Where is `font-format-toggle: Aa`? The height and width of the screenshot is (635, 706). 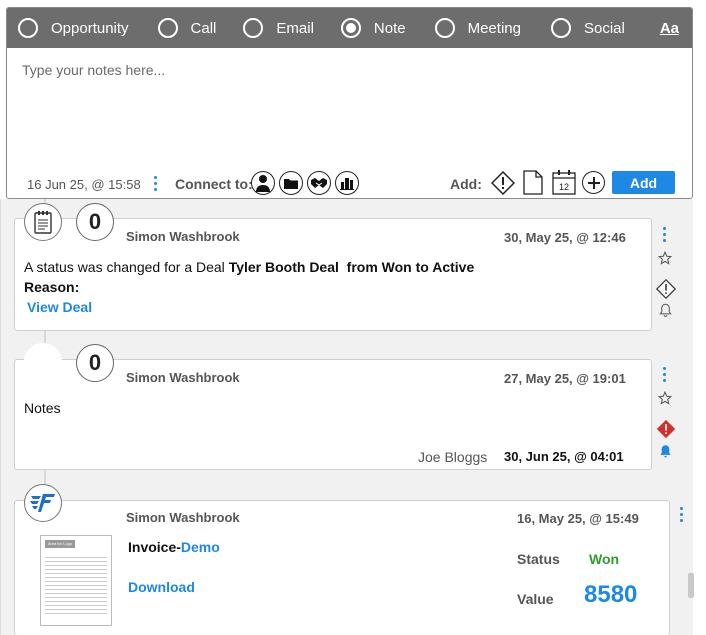 font-format-toggle: Aa is located at coordinates (669, 28).